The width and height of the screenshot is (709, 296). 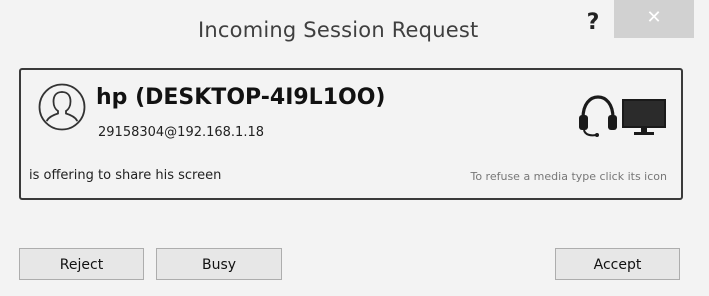 I want to click on close-button: ✕, so click(x=654, y=19).